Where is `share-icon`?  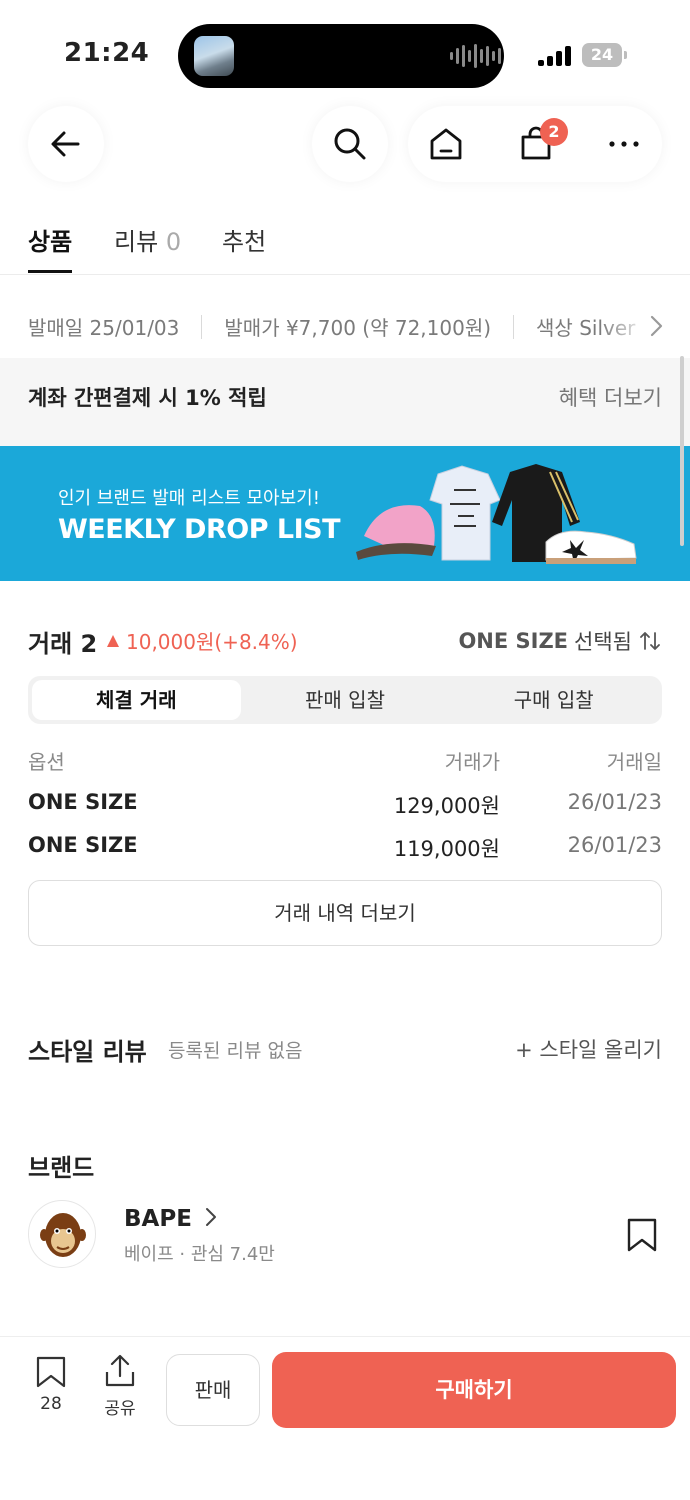 share-icon is located at coordinates (120, 1370).